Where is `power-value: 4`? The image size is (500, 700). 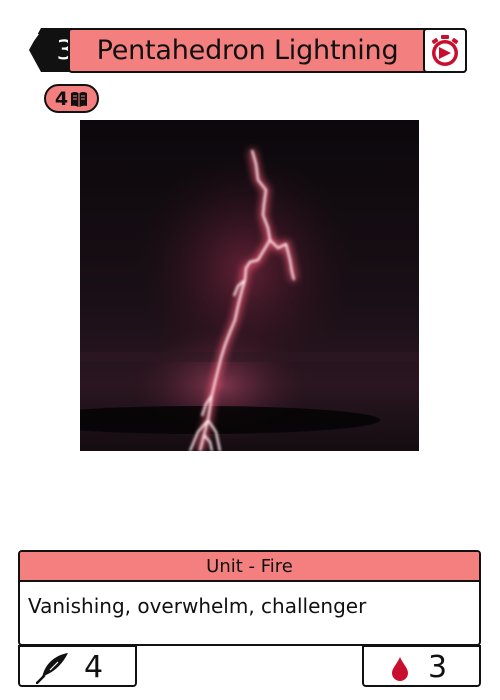 power-value: 4 is located at coordinates (94, 667).